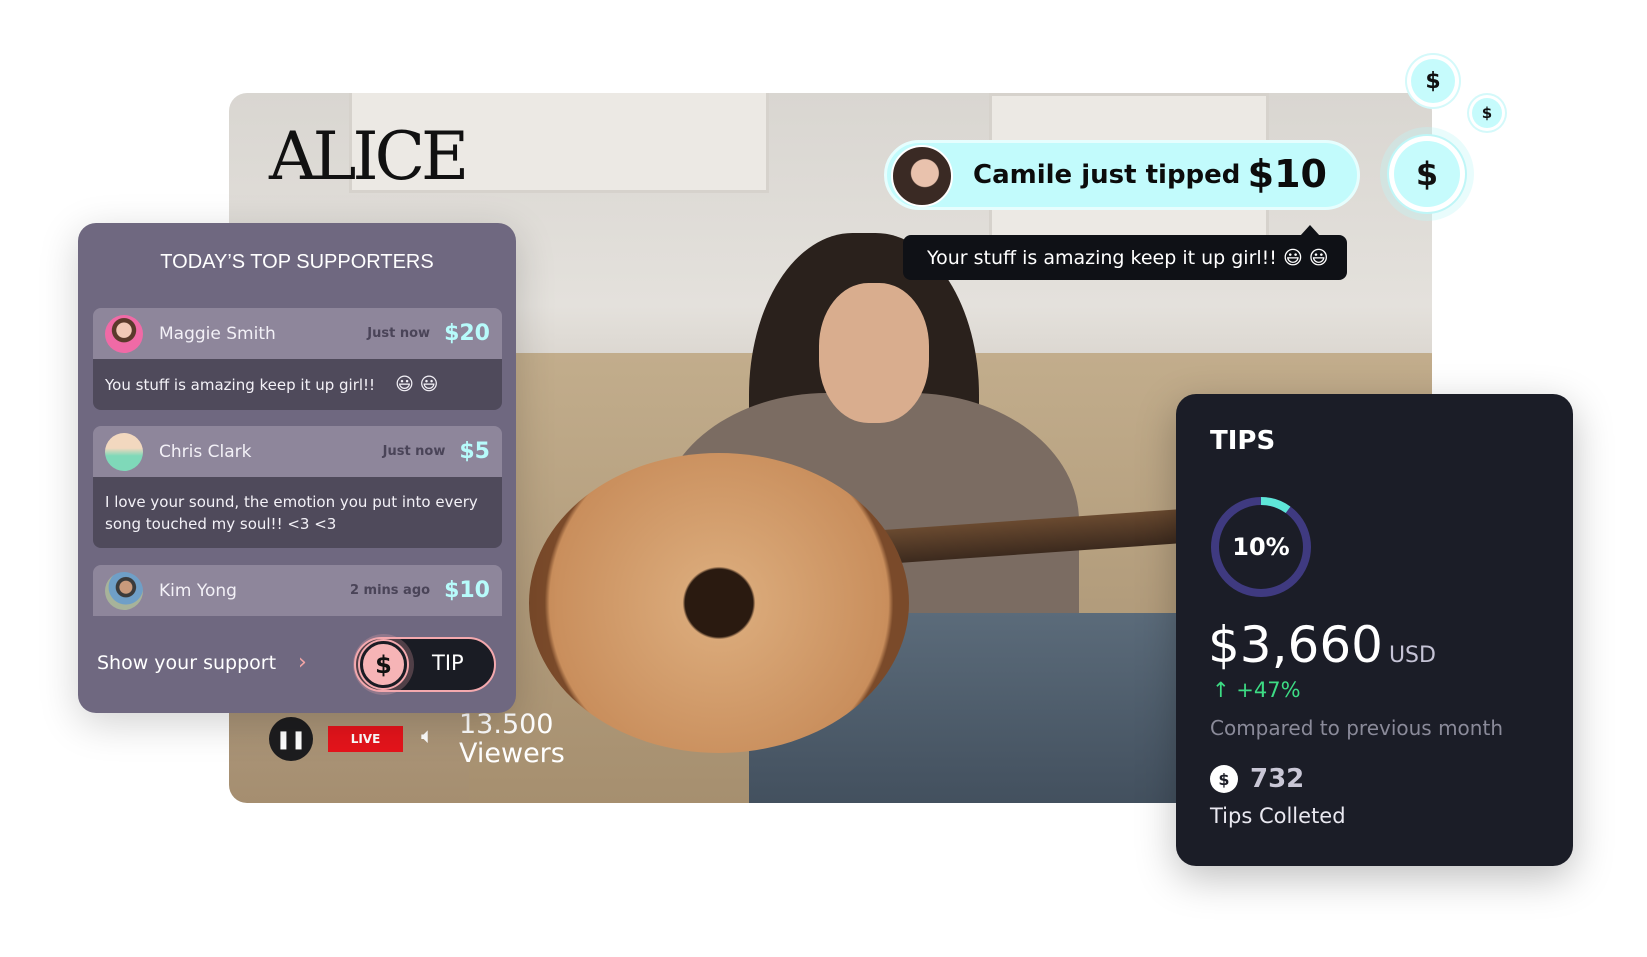  Describe the element at coordinates (1287, 174) in the screenshot. I see `tip-notification-amount: $10` at that location.